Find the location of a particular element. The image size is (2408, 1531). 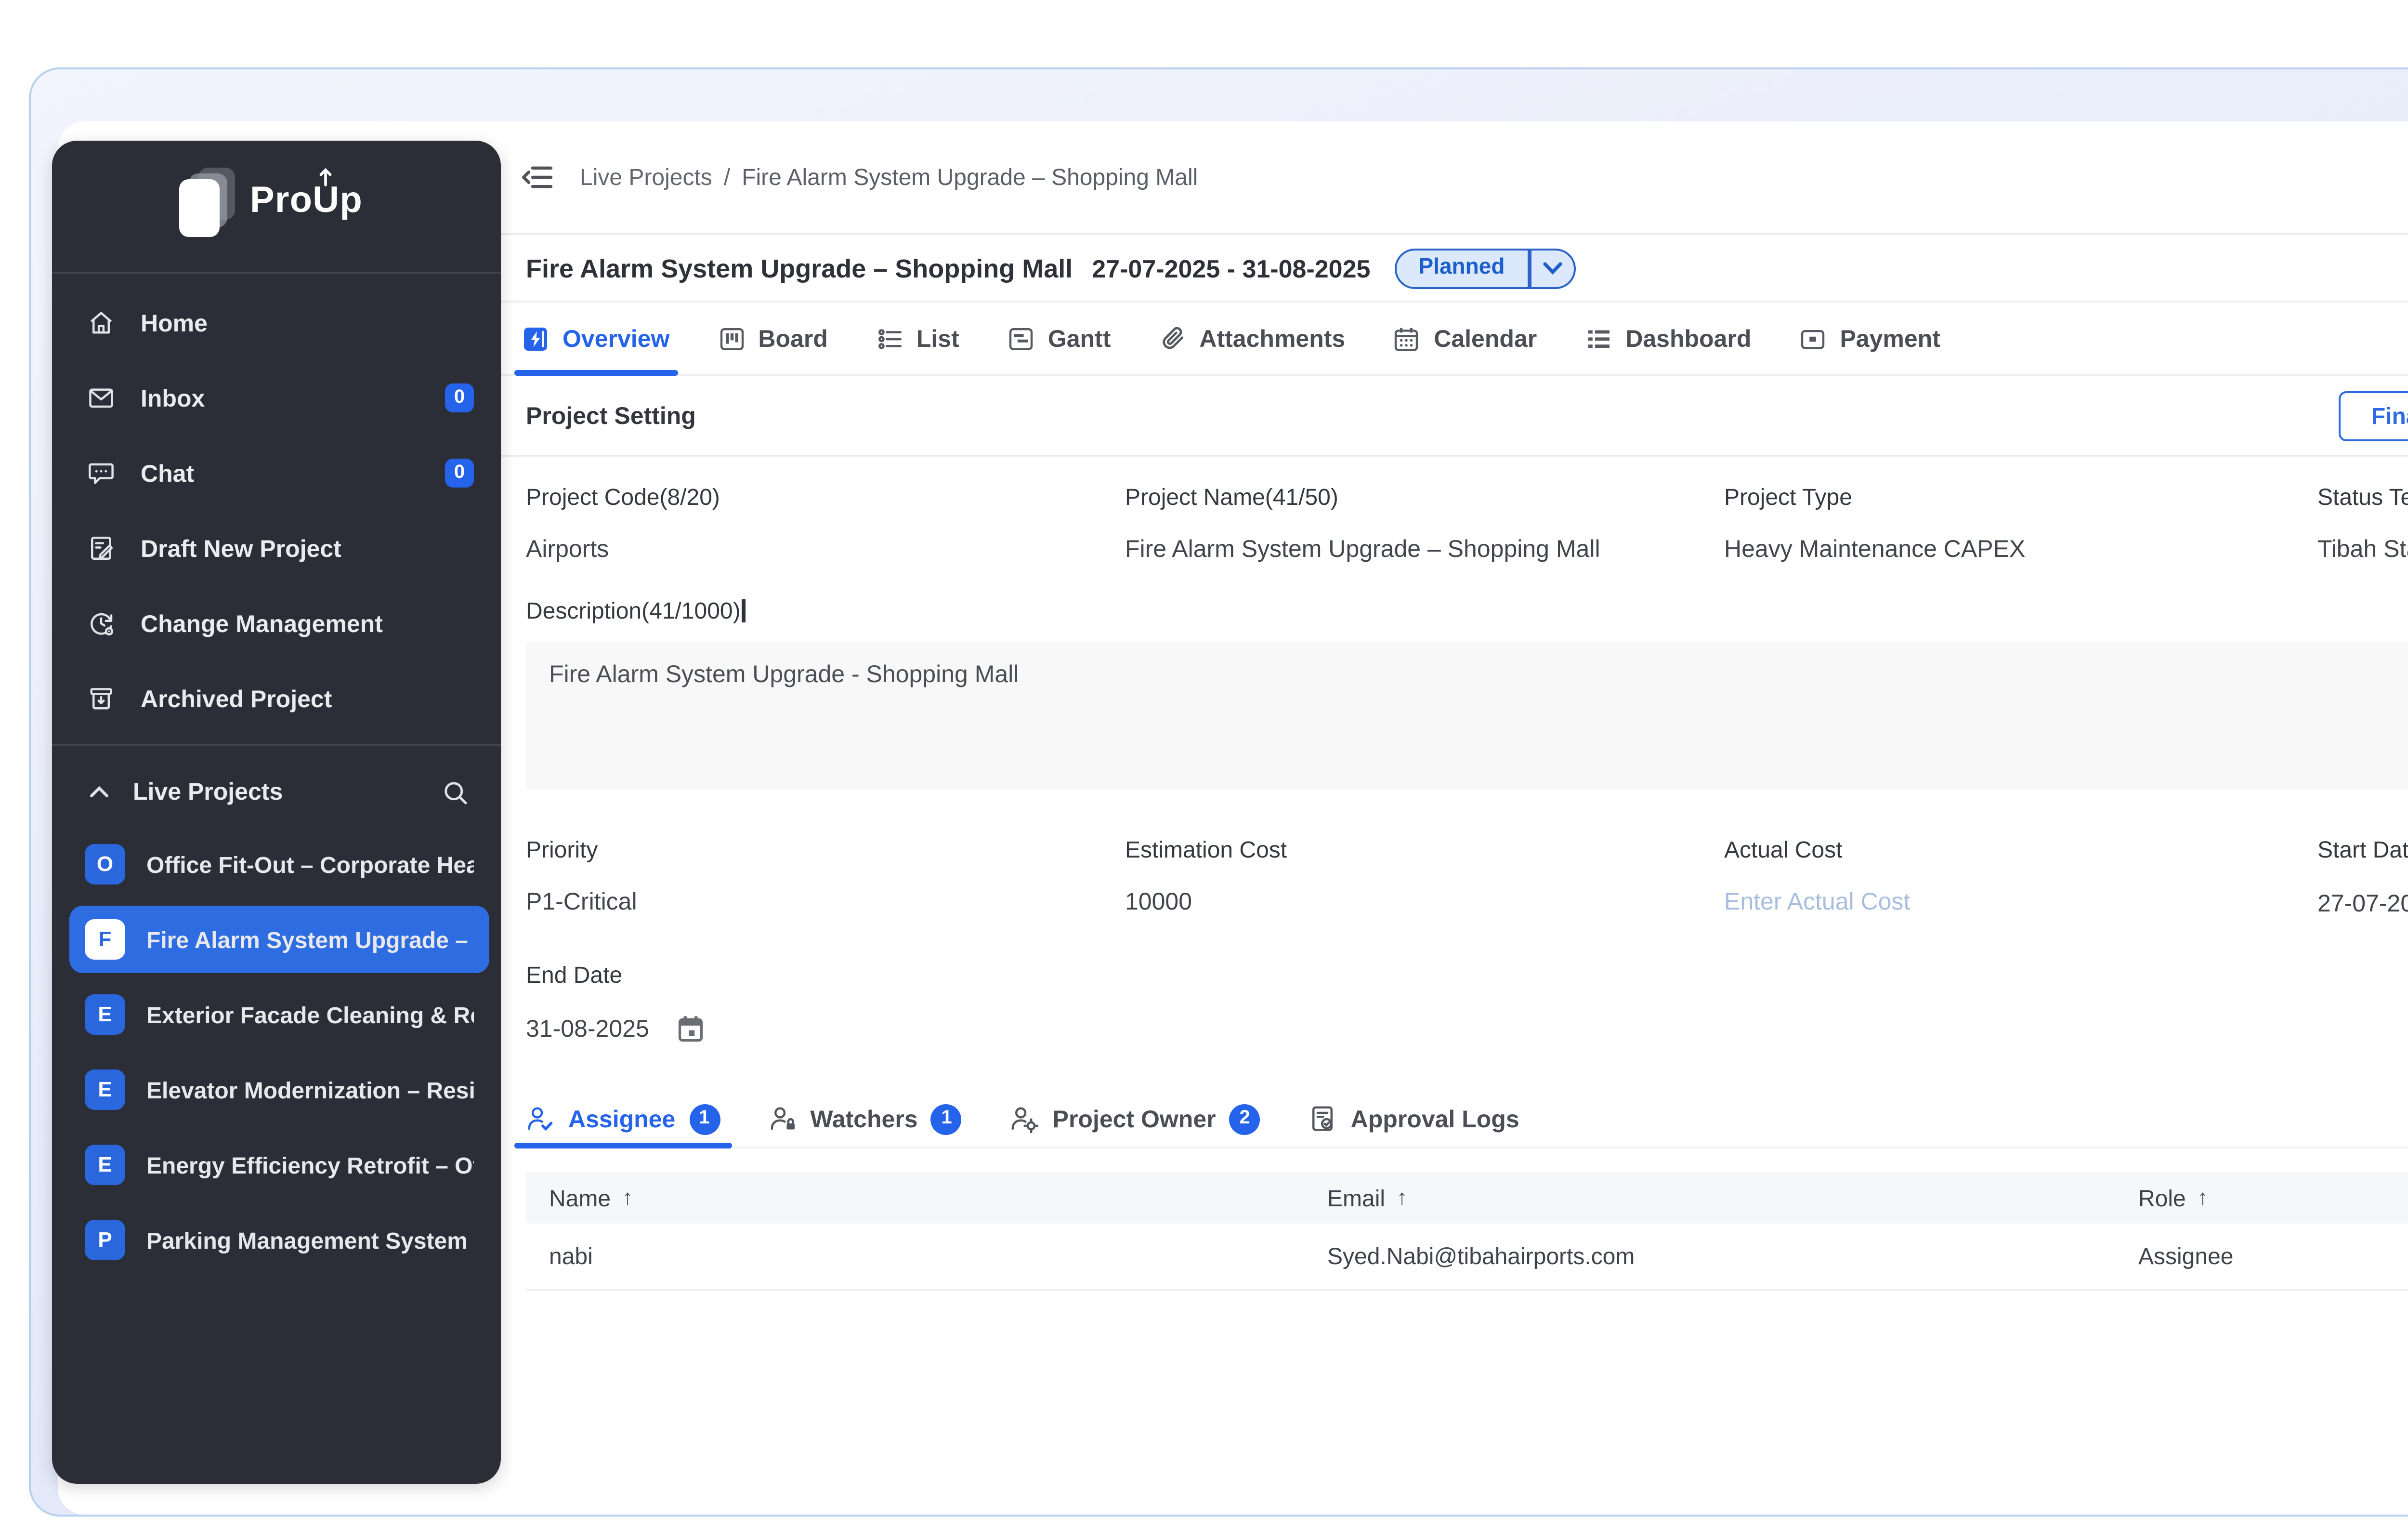

tab-label: Project Owner is located at coordinates (1134, 1118).